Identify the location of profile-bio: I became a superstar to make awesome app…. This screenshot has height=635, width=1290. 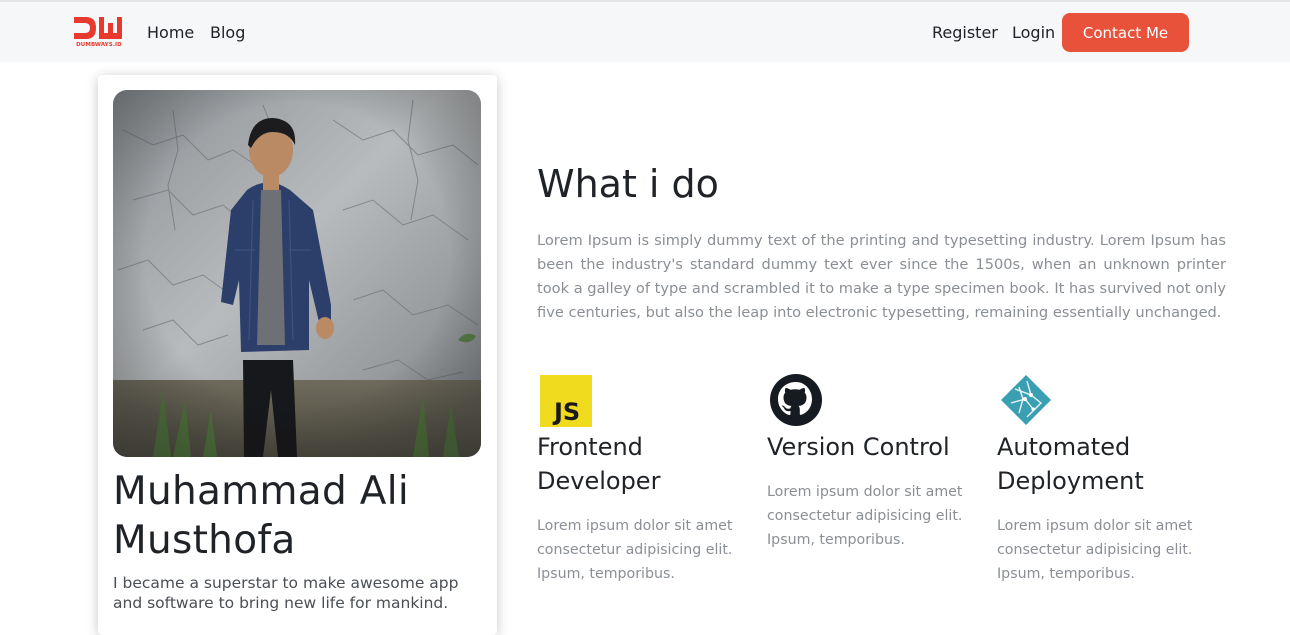
(286, 593).